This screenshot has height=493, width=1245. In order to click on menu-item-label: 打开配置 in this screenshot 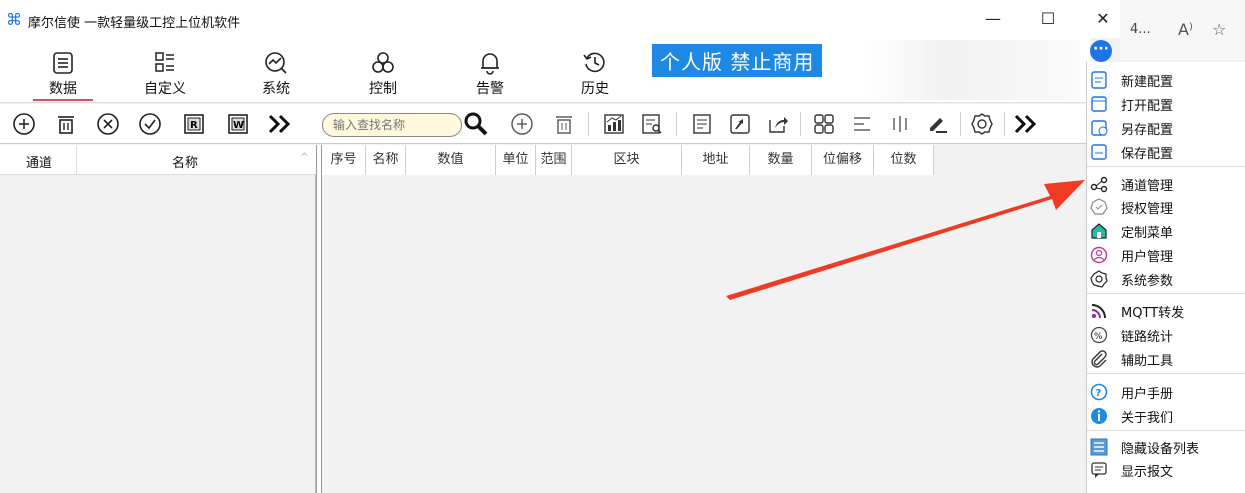, I will do `click(1147, 106)`.